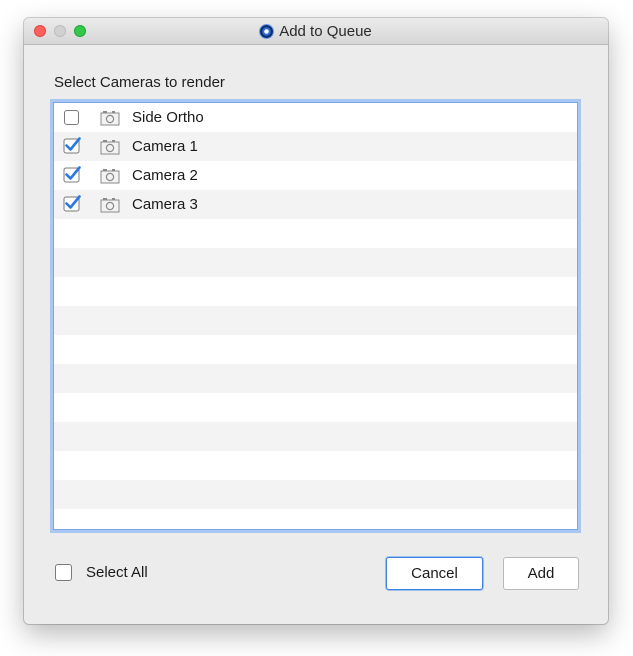  What do you see at coordinates (139, 82) in the screenshot?
I see `prompt-label: Select Cameras to render` at bounding box center [139, 82].